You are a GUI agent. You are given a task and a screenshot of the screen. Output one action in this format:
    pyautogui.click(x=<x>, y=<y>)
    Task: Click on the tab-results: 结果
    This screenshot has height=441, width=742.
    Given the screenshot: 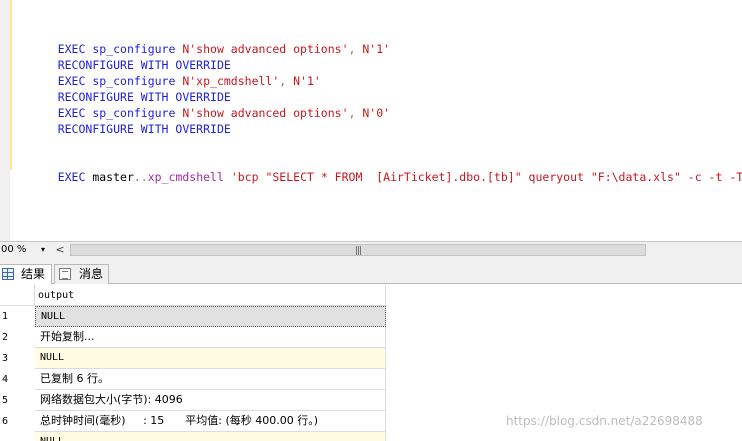 What is the action you would take?
    pyautogui.click(x=26, y=274)
    